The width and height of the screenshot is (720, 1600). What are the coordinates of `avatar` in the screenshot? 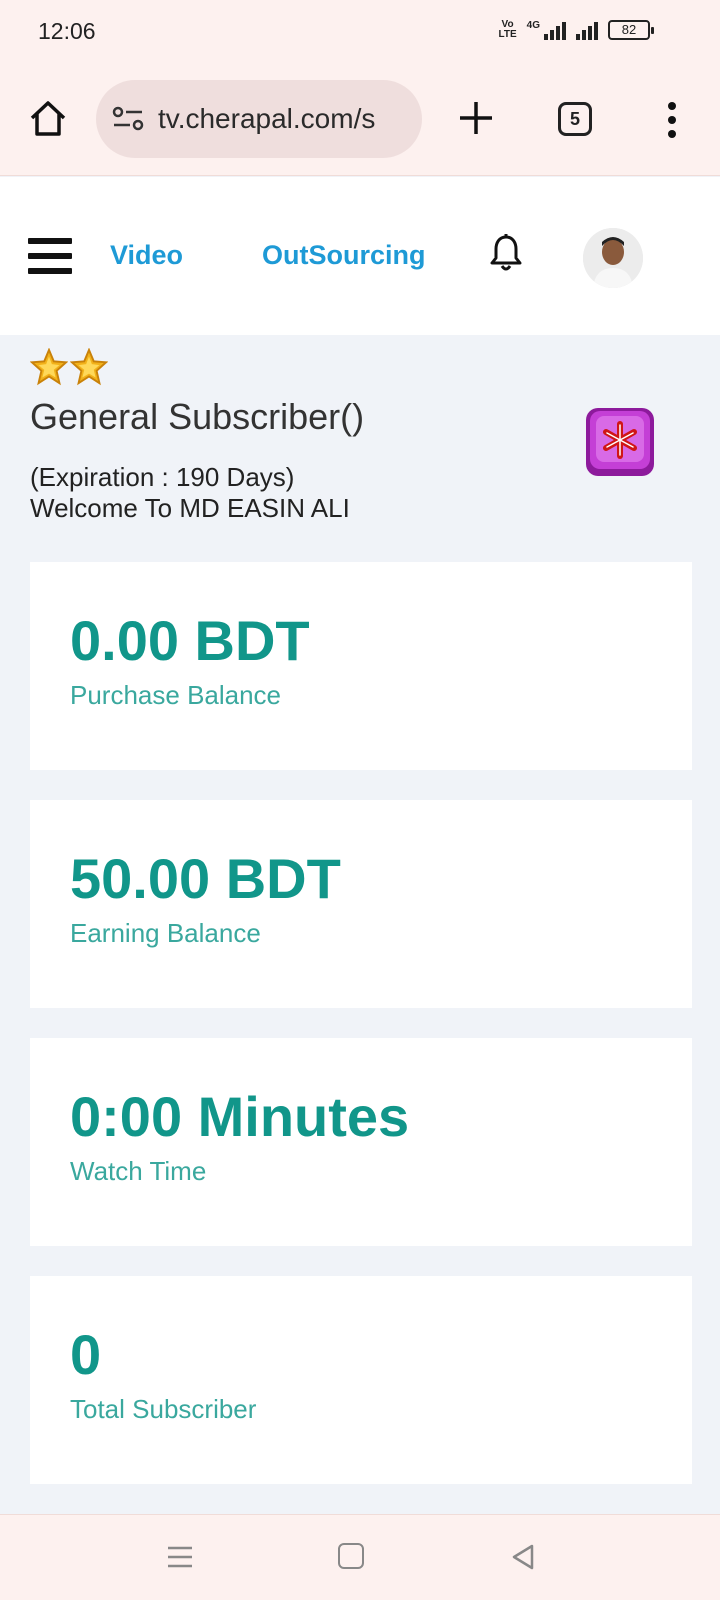 It's located at (613, 258).